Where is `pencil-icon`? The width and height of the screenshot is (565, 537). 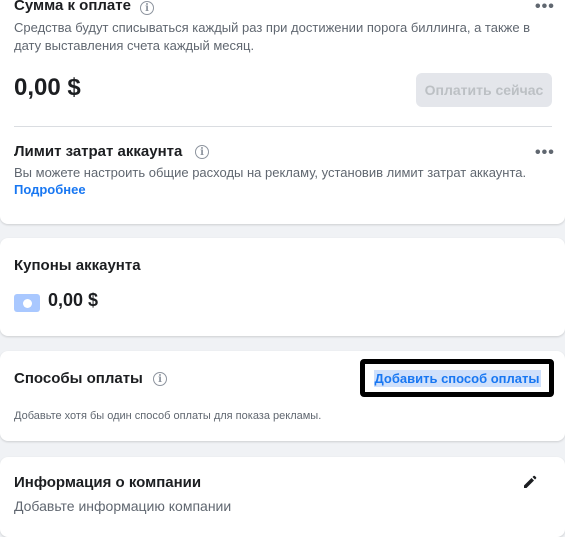
pencil-icon is located at coordinates (530, 482).